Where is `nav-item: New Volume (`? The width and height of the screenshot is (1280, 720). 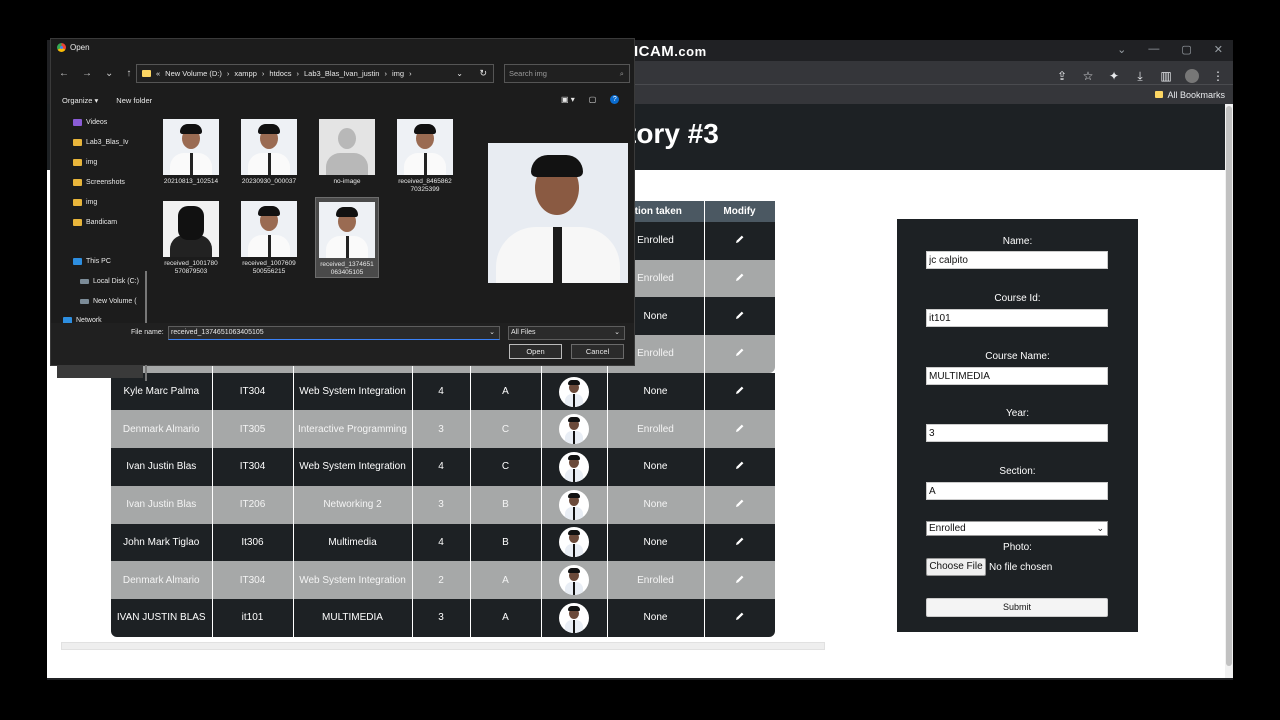
nav-item: New Volume ( is located at coordinates (108, 301).